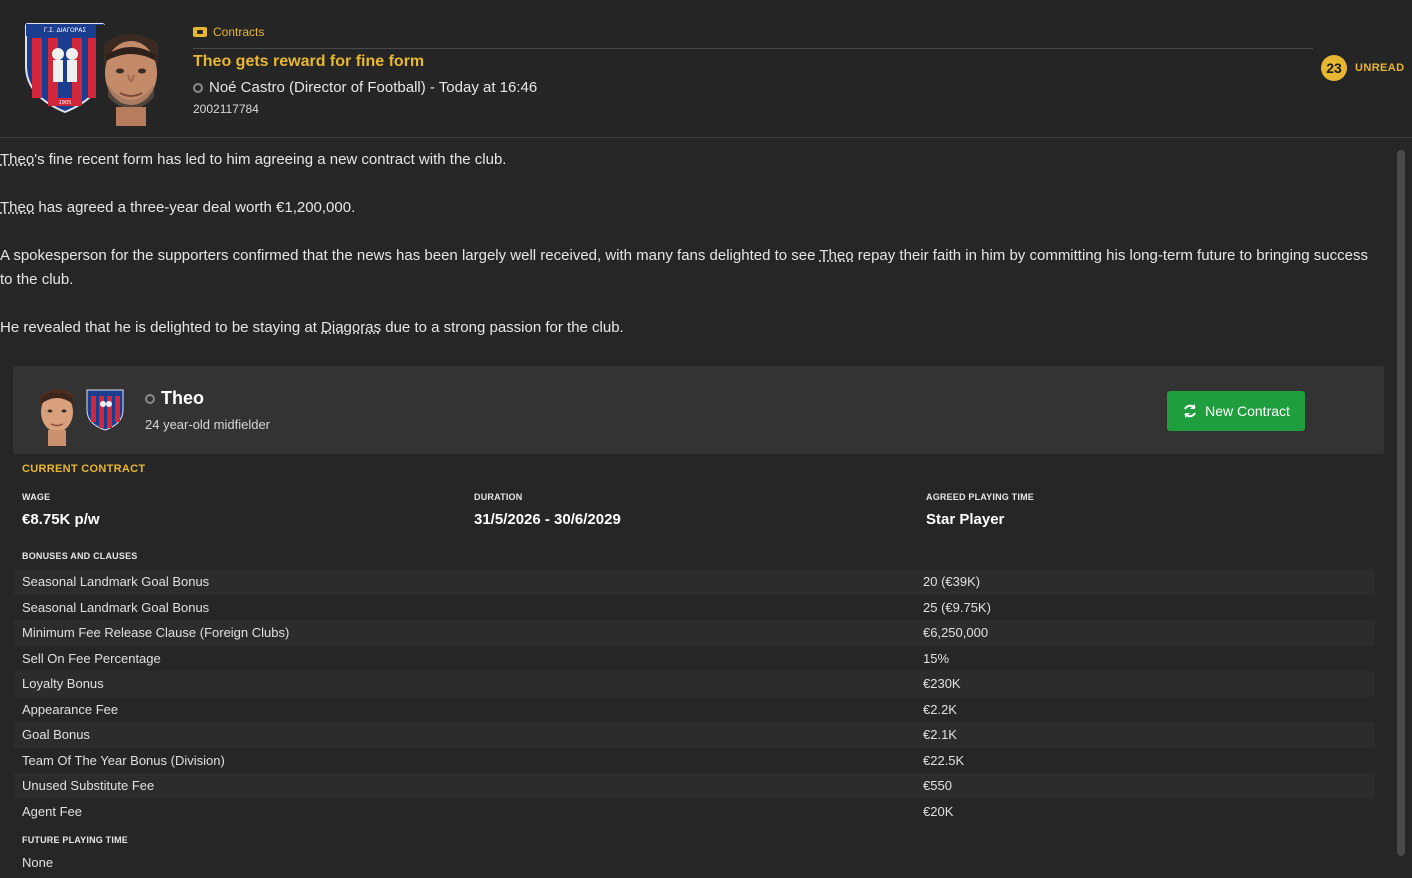  Describe the element at coordinates (1247, 411) in the screenshot. I see `new-contract-label: New Contract` at that location.